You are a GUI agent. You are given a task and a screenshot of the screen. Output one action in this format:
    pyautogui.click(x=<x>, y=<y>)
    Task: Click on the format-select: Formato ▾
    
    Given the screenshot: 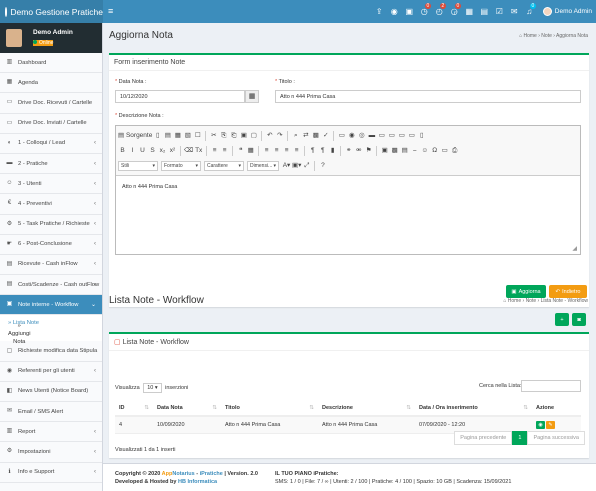 What is the action you would take?
    pyautogui.click(x=181, y=165)
    